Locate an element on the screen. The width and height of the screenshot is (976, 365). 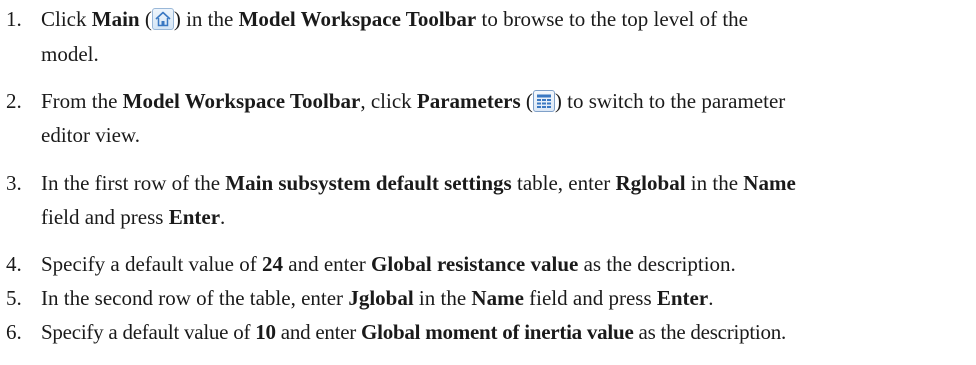
step-3-continuation: field and press Enter. is located at coordinates (133, 217).